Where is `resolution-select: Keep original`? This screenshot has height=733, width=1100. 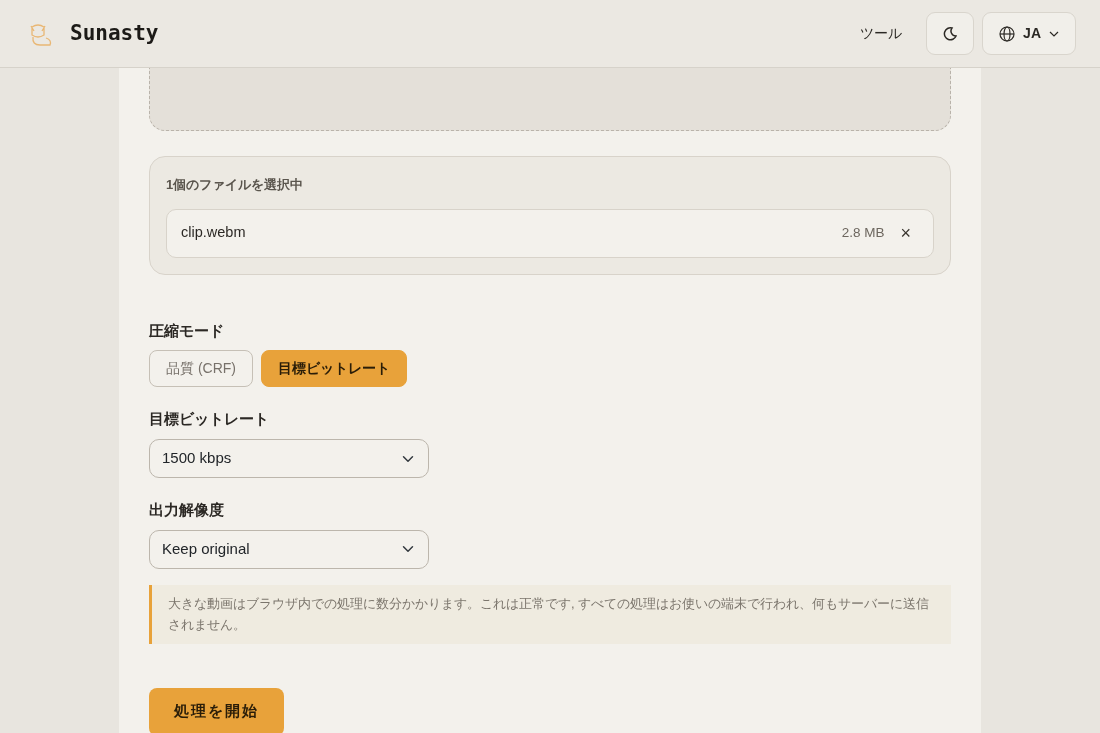 resolution-select: Keep original is located at coordinates (289, 549).